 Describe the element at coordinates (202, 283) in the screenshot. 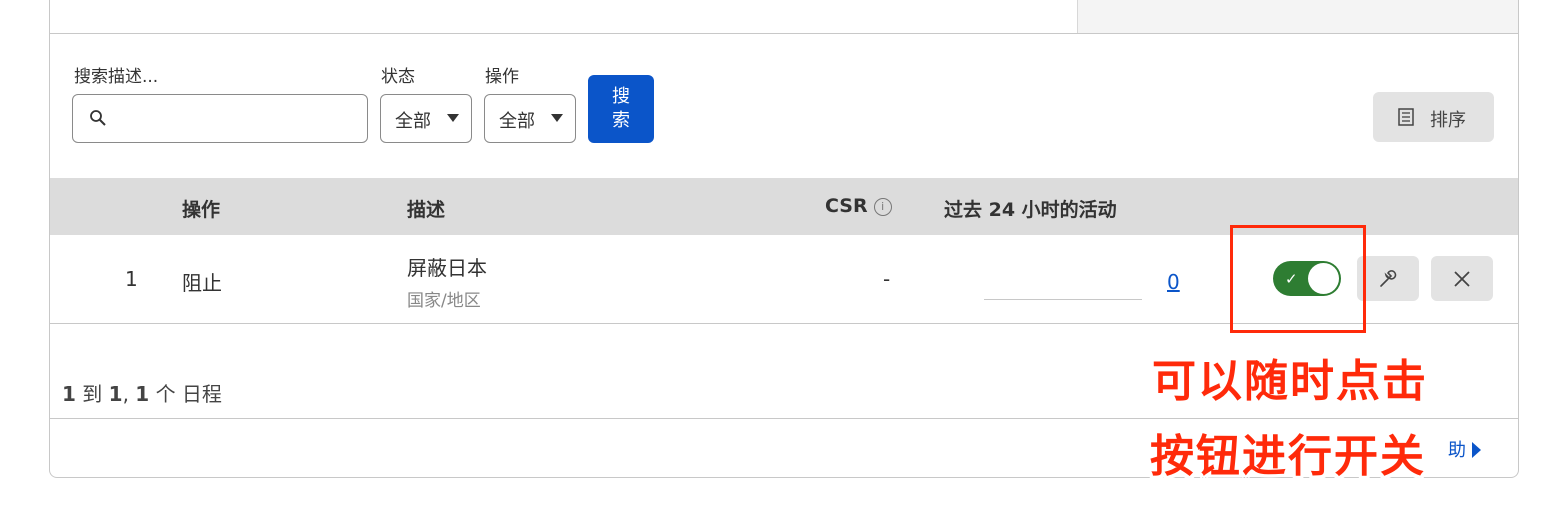

I see `row-action: 阻止` at that location.